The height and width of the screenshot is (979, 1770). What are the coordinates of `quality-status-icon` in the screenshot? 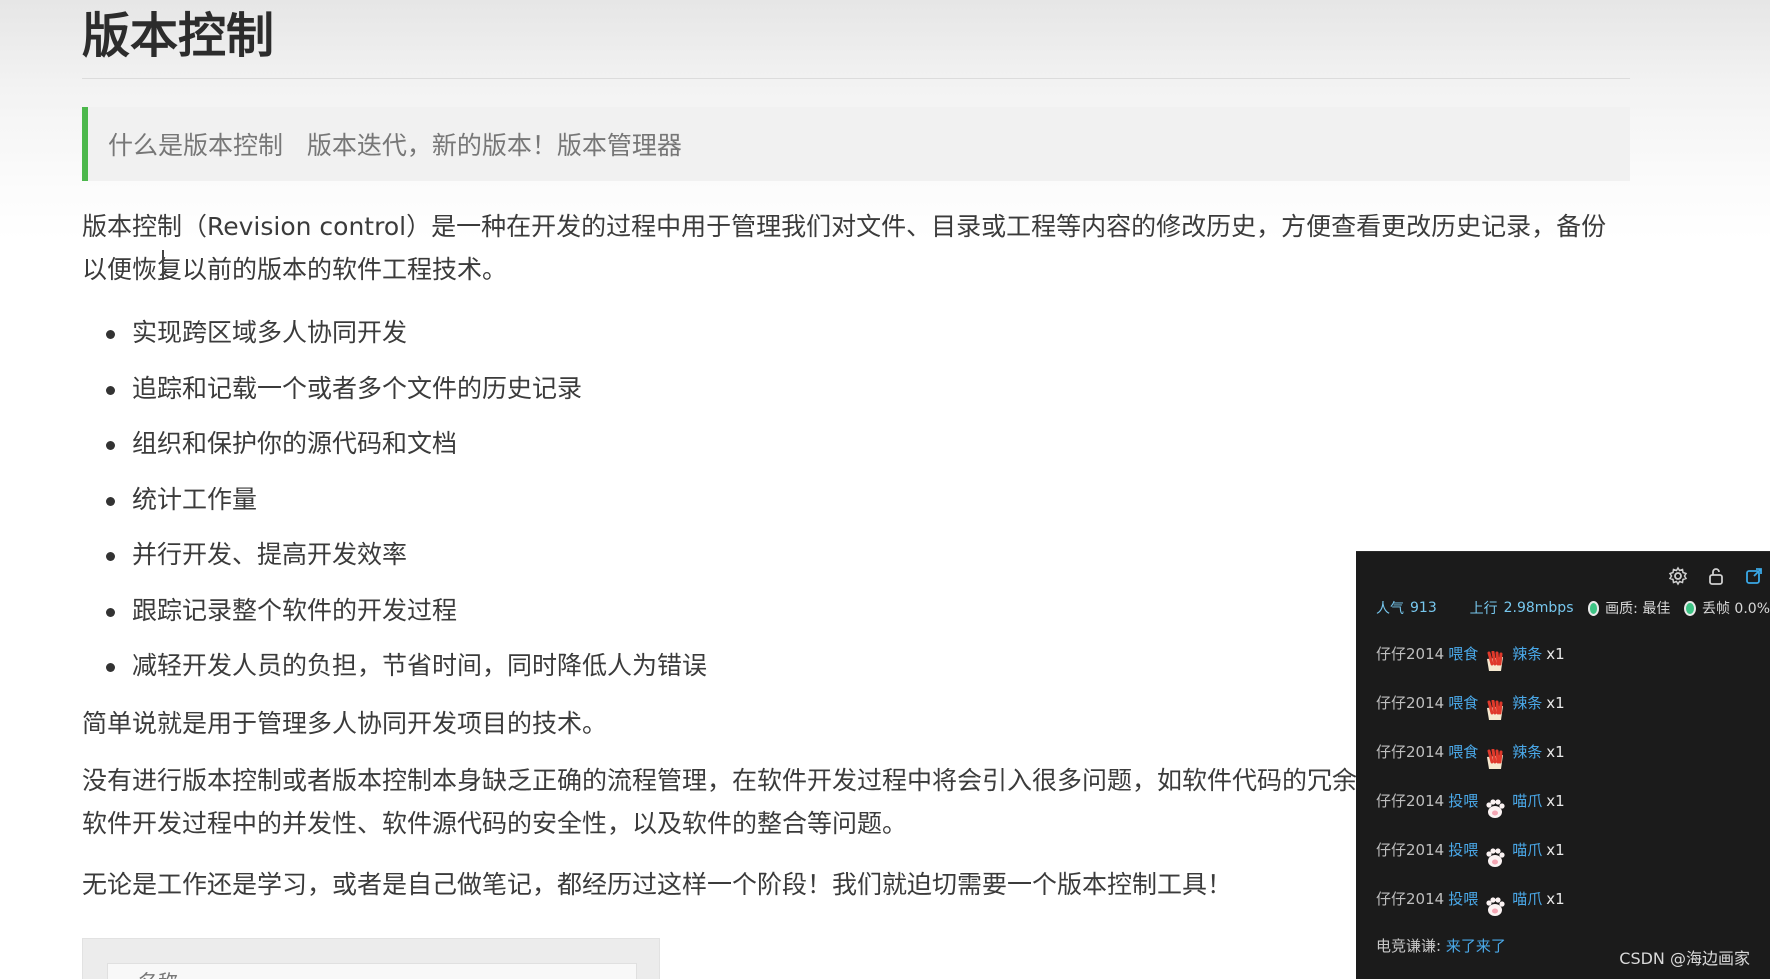 It's located at (1593, 608).